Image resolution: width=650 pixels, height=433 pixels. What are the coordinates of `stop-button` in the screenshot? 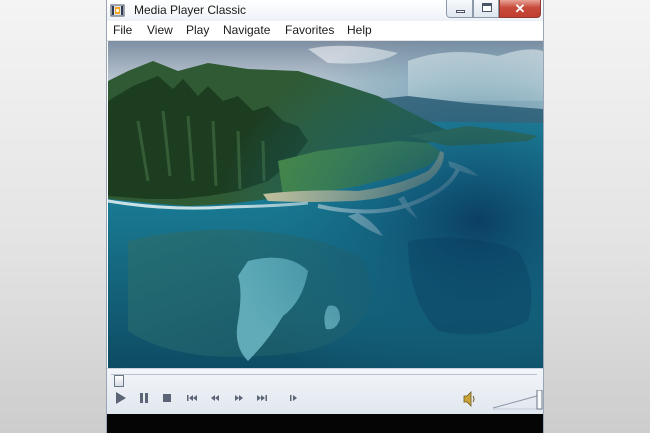 It's located at (167, 398).